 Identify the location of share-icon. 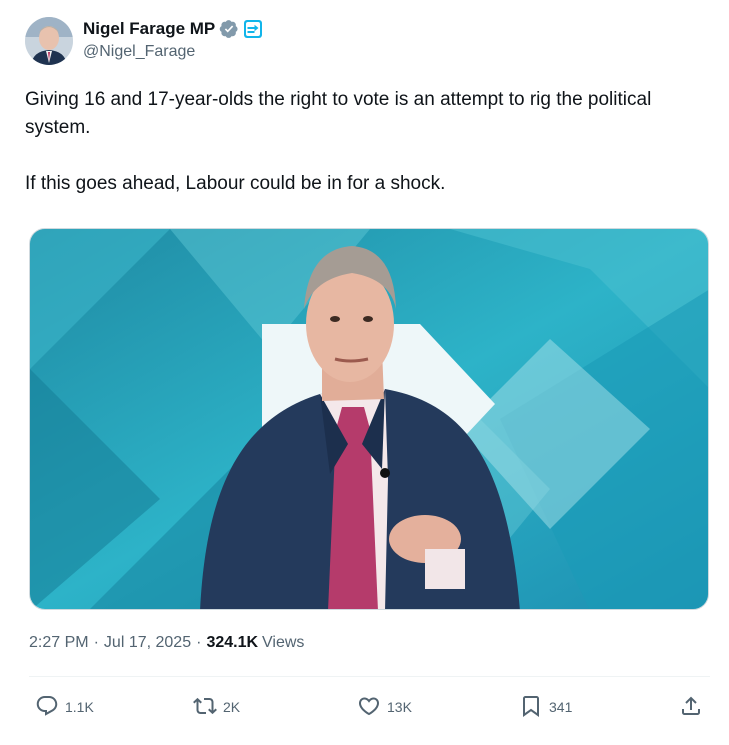
(691, 707).